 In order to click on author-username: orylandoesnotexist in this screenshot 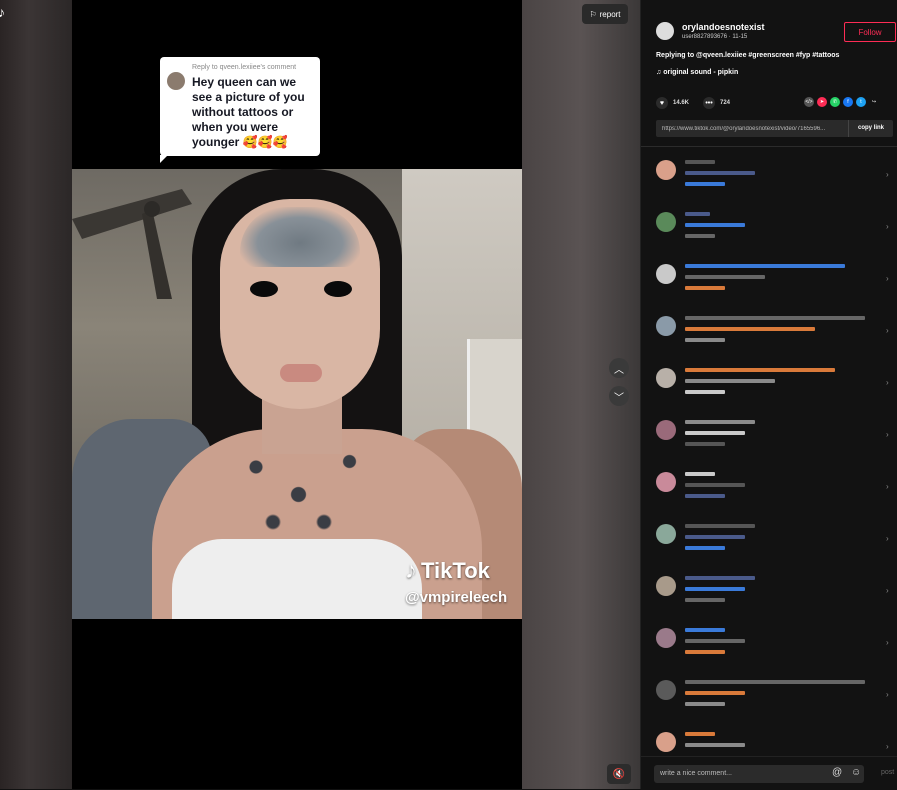, I will do `click(723, 27)`.